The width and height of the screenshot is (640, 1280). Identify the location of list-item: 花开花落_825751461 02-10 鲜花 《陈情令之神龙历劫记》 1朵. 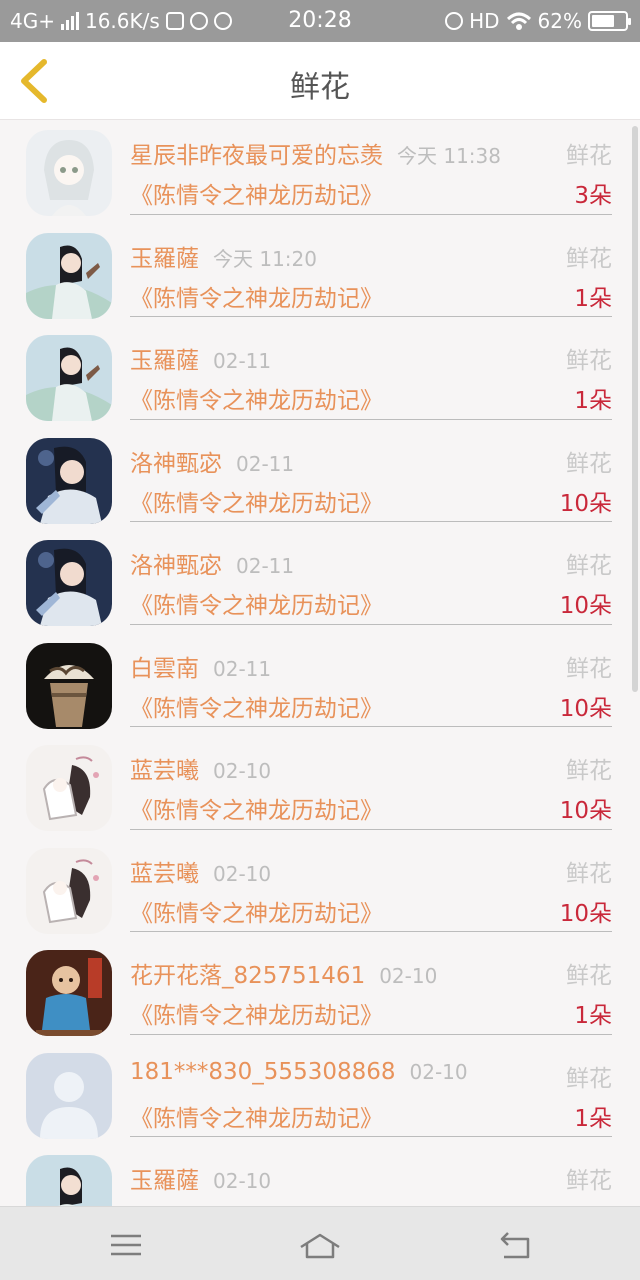
(320, 991).